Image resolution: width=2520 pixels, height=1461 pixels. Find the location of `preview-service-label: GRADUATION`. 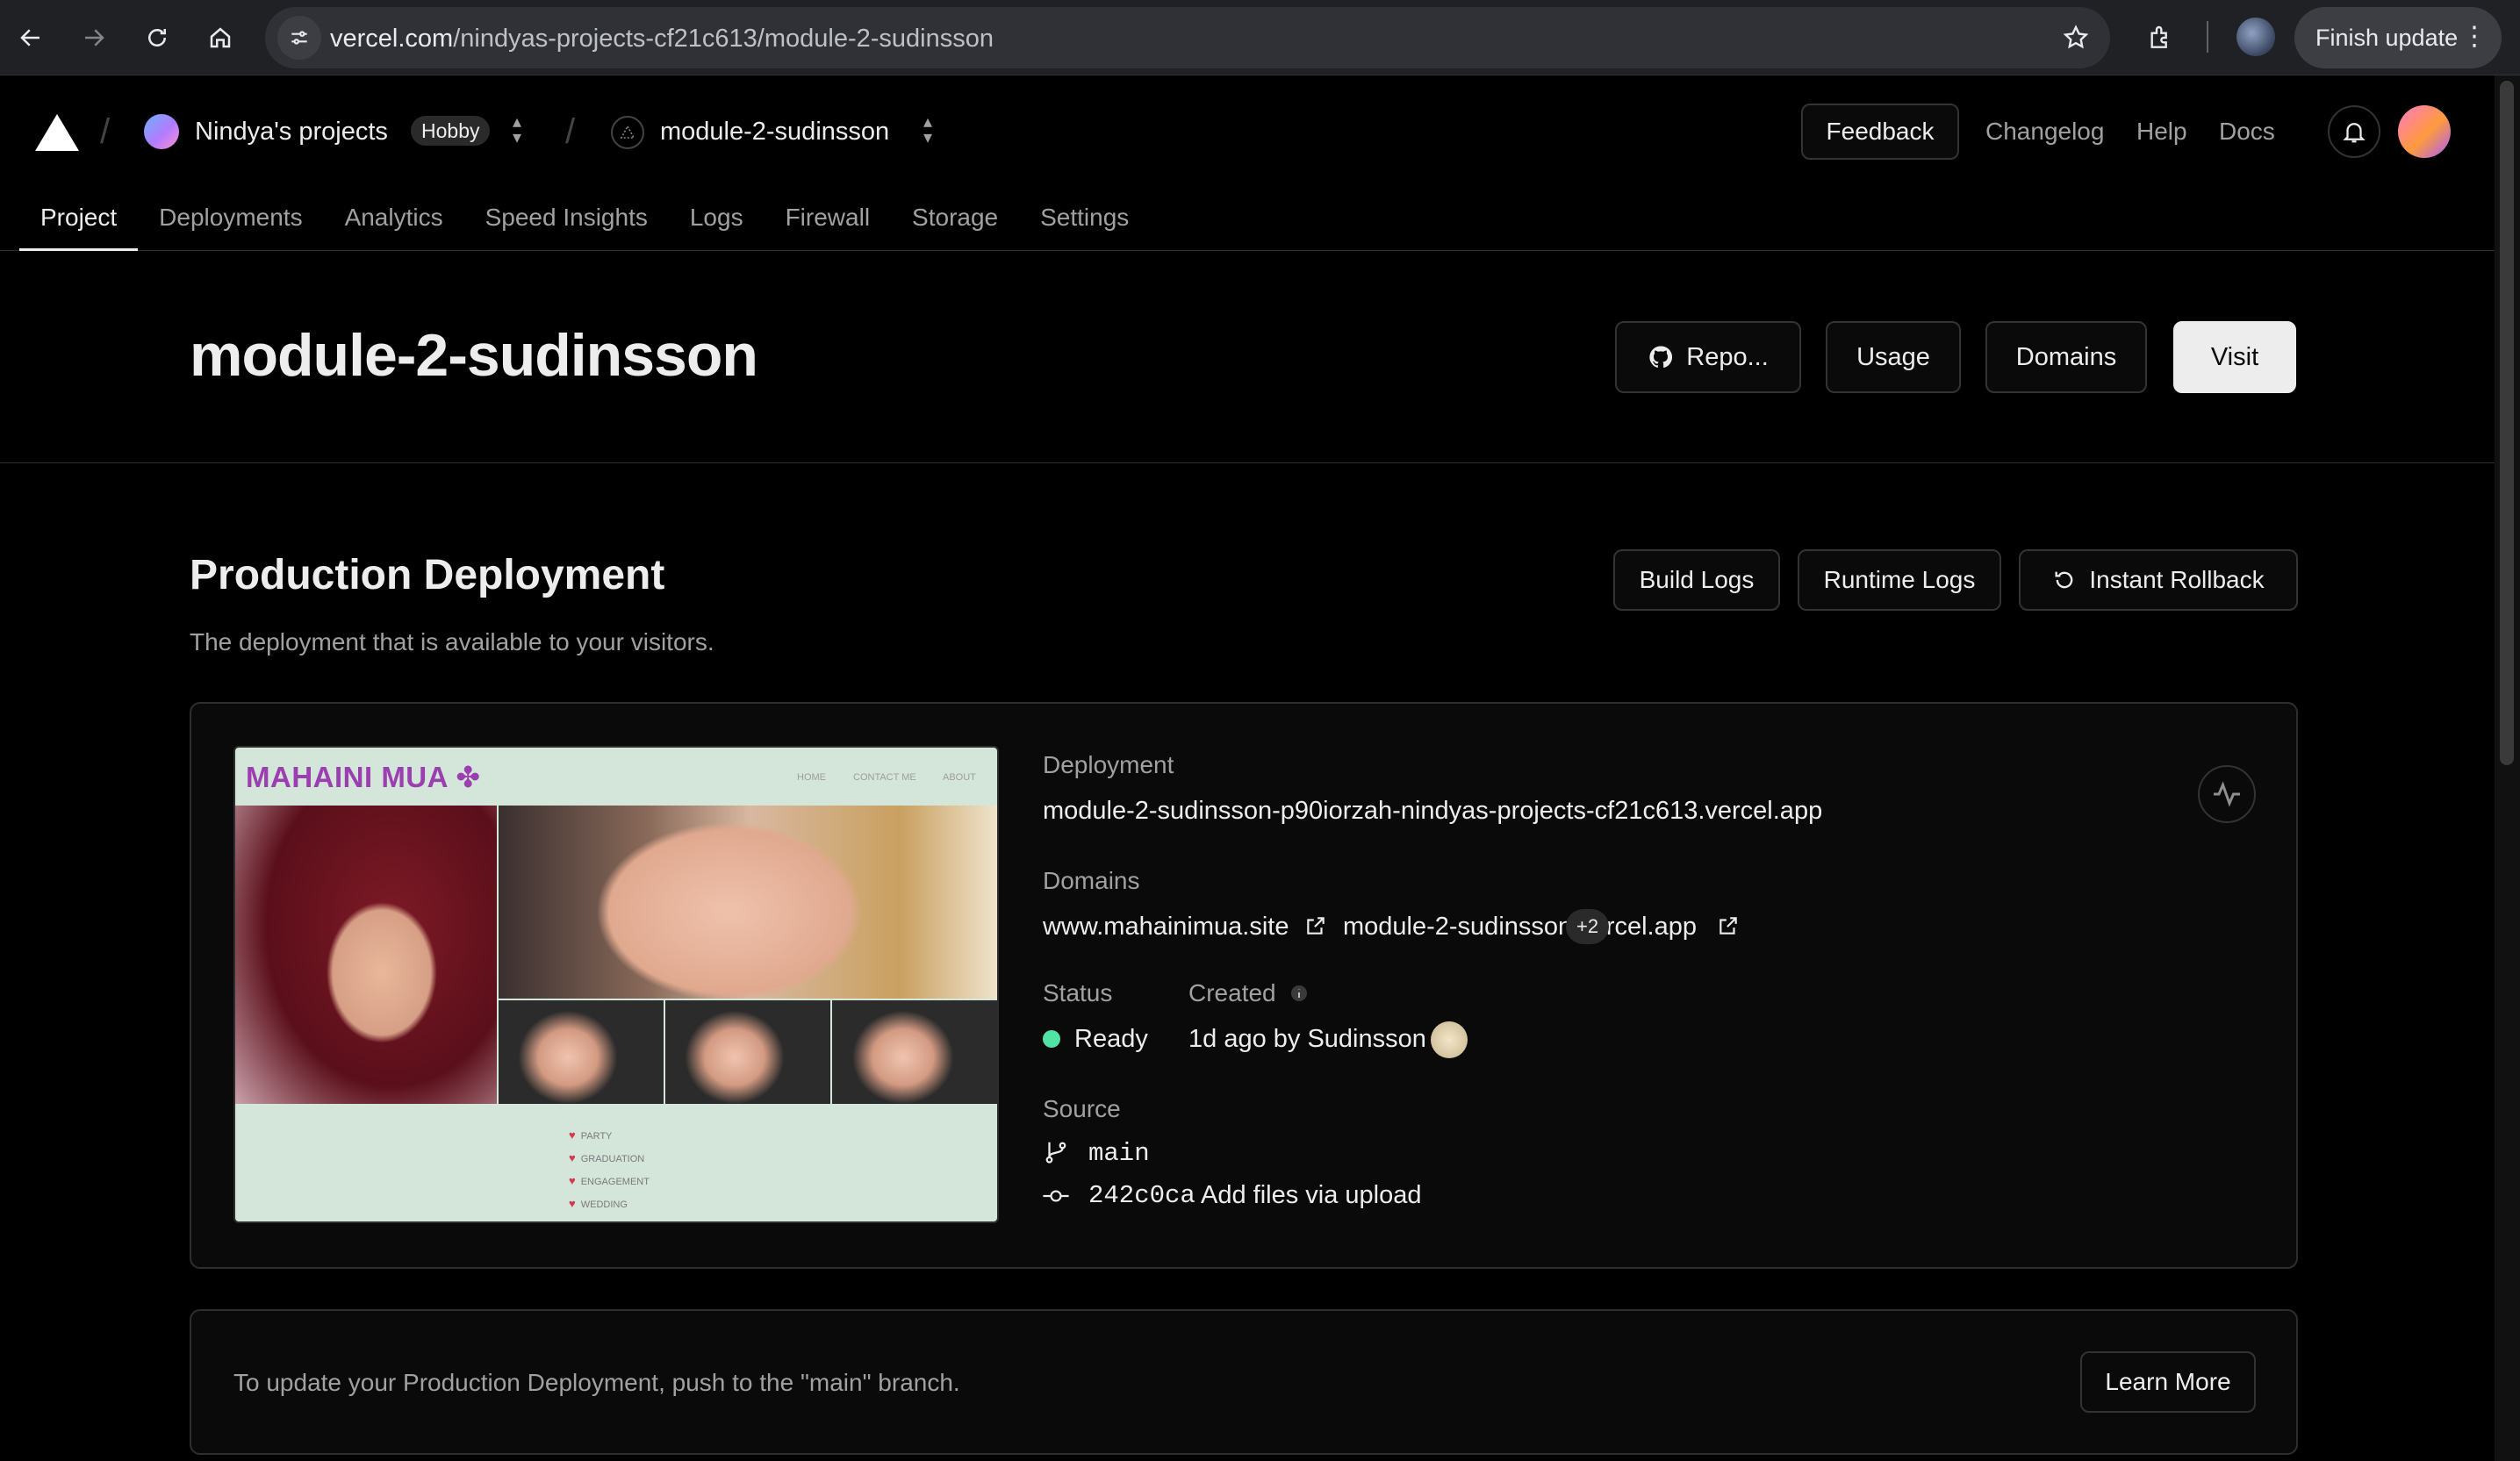

preview-service-label: GRADUATION is located at coordinates (612, 1159).